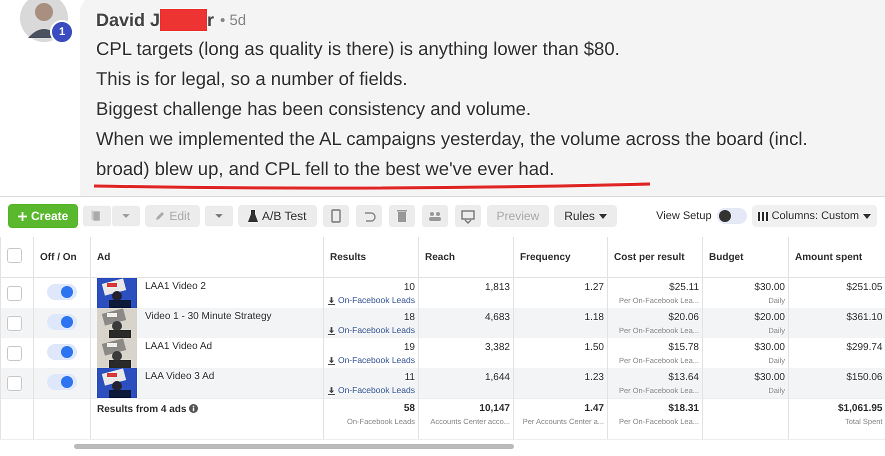  I want to click on cost-value: $20.06, so click(683, 317).